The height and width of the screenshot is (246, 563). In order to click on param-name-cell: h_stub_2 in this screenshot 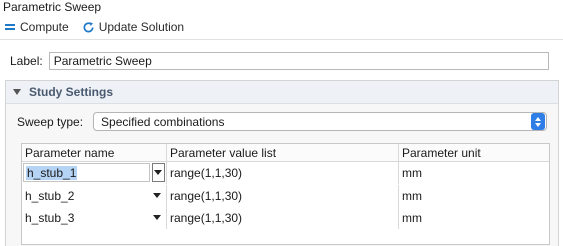, I will do `click(94, 196)`.